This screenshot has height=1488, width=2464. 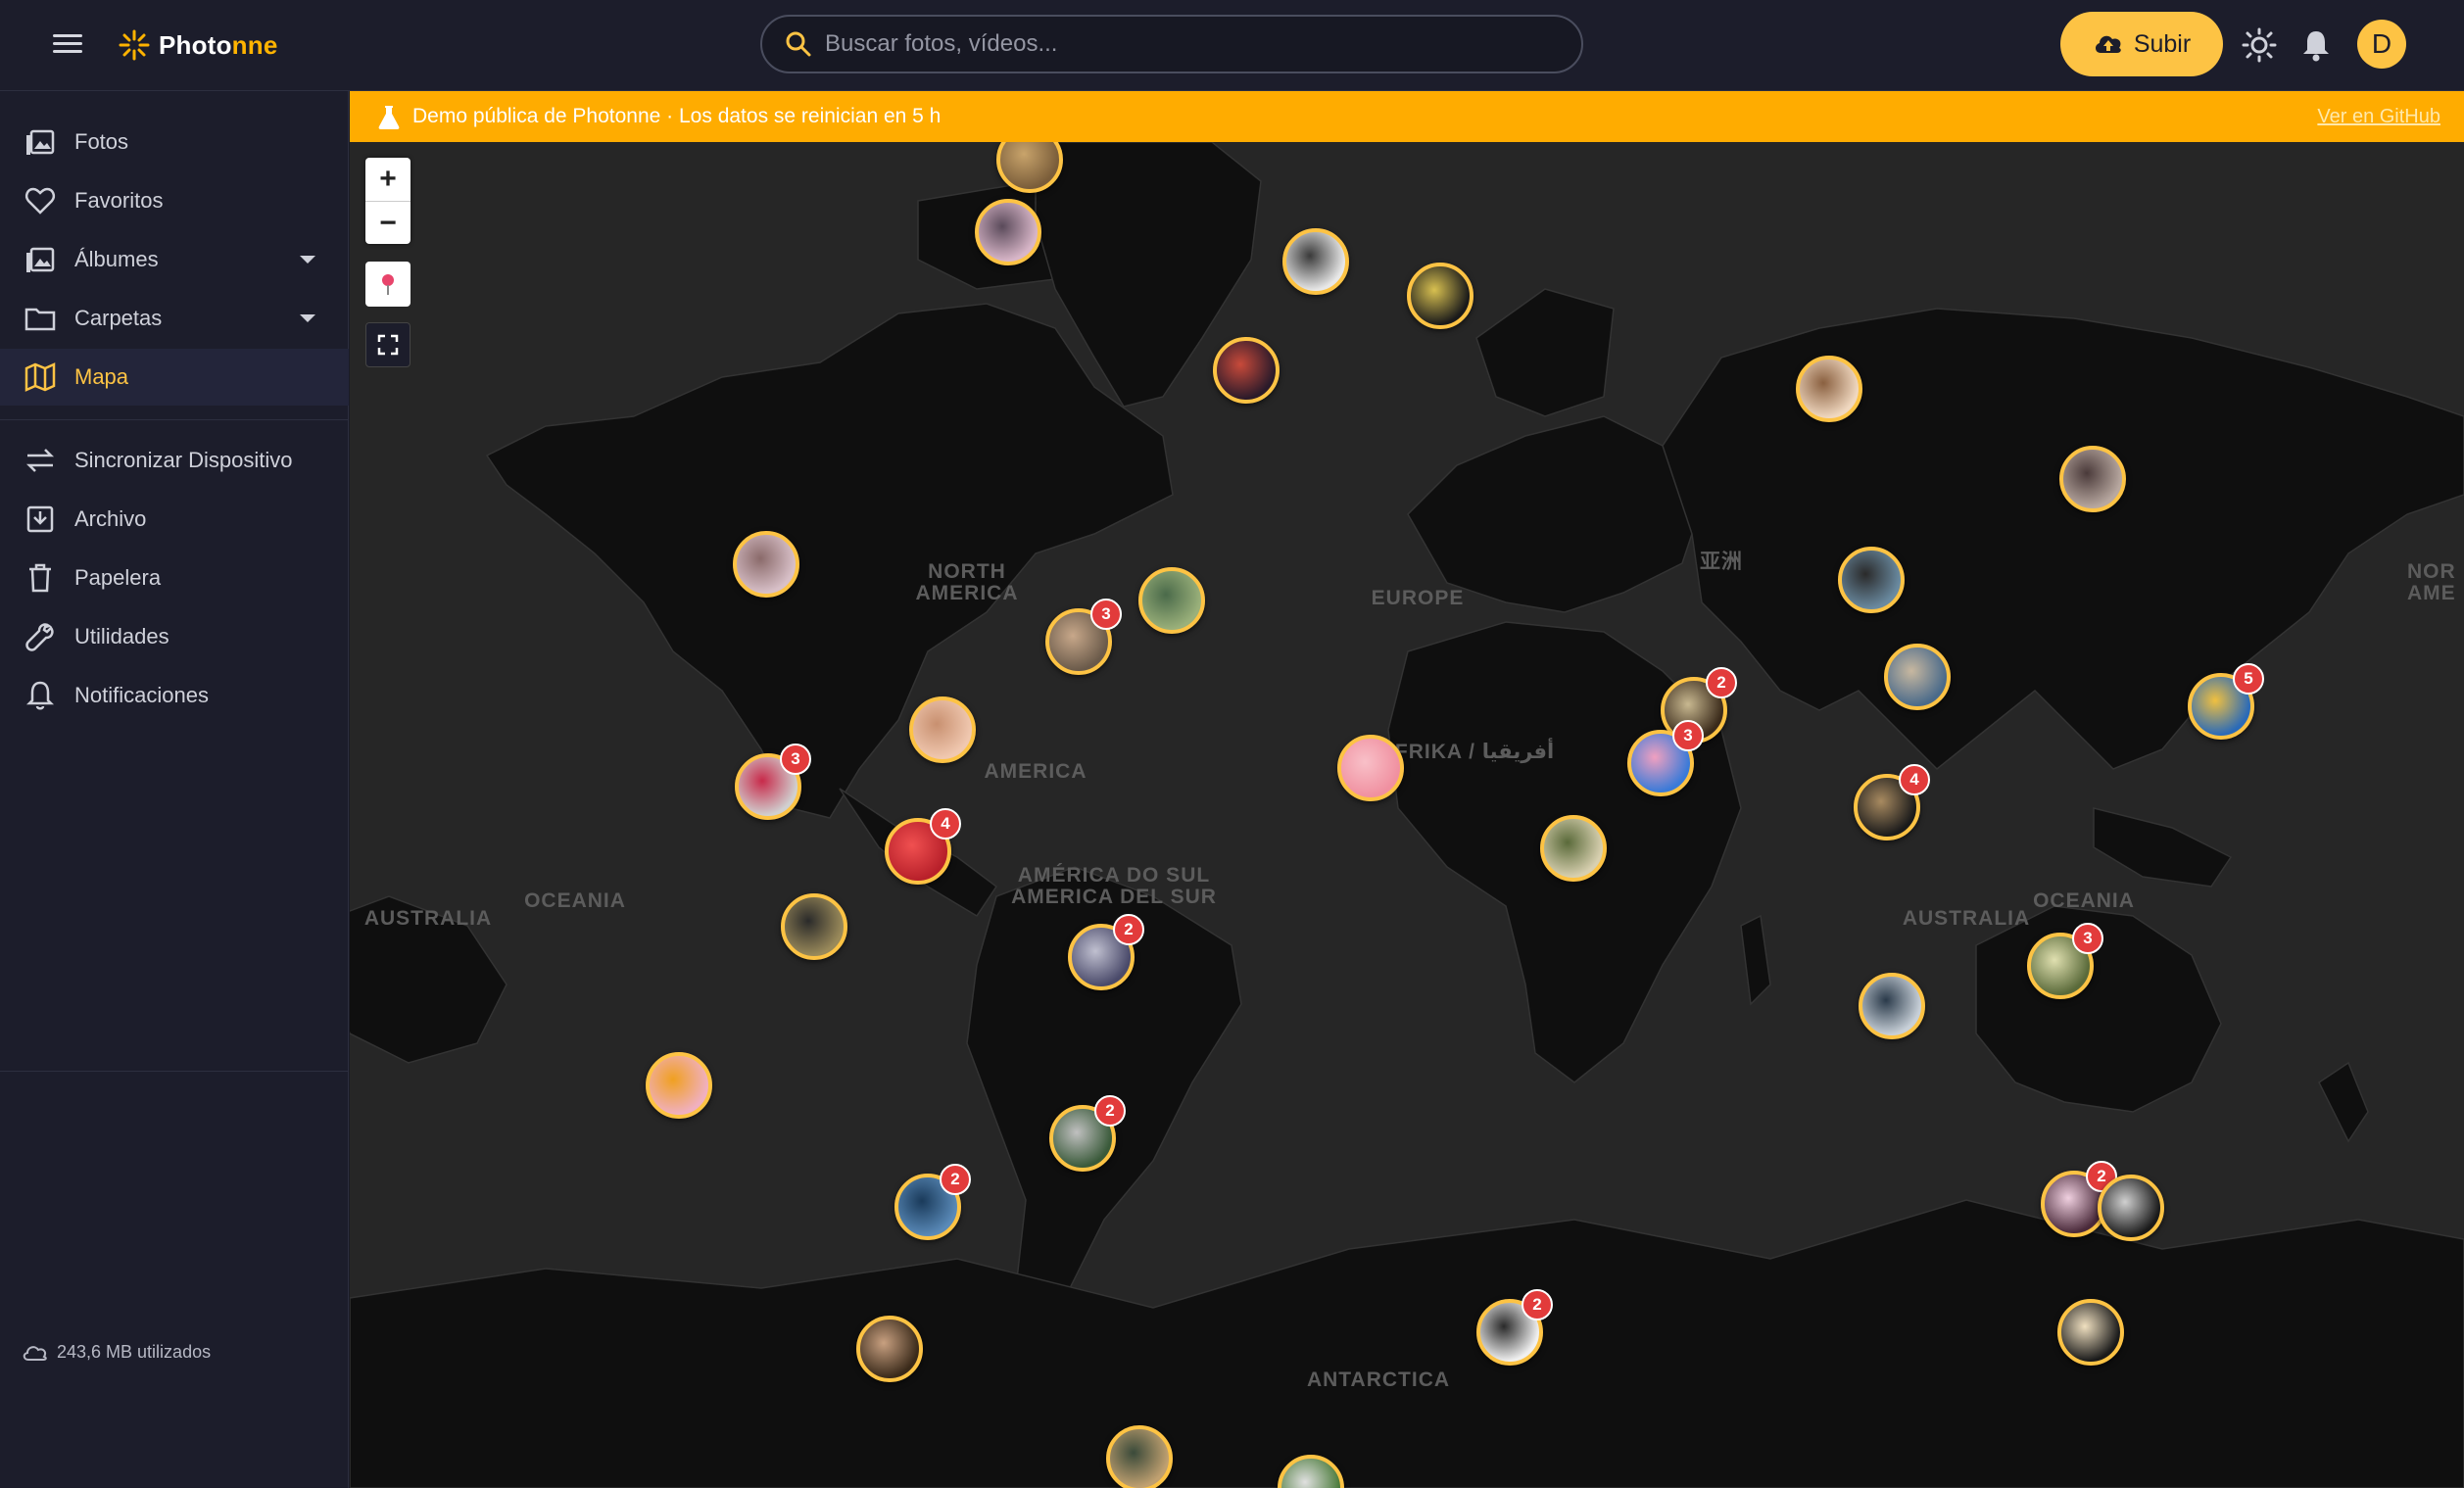 What do you see at coordinates (175, 142) in the screenshot?
I see `sidebar-item-fotos: Fotos` at bounding box center [175, 142].